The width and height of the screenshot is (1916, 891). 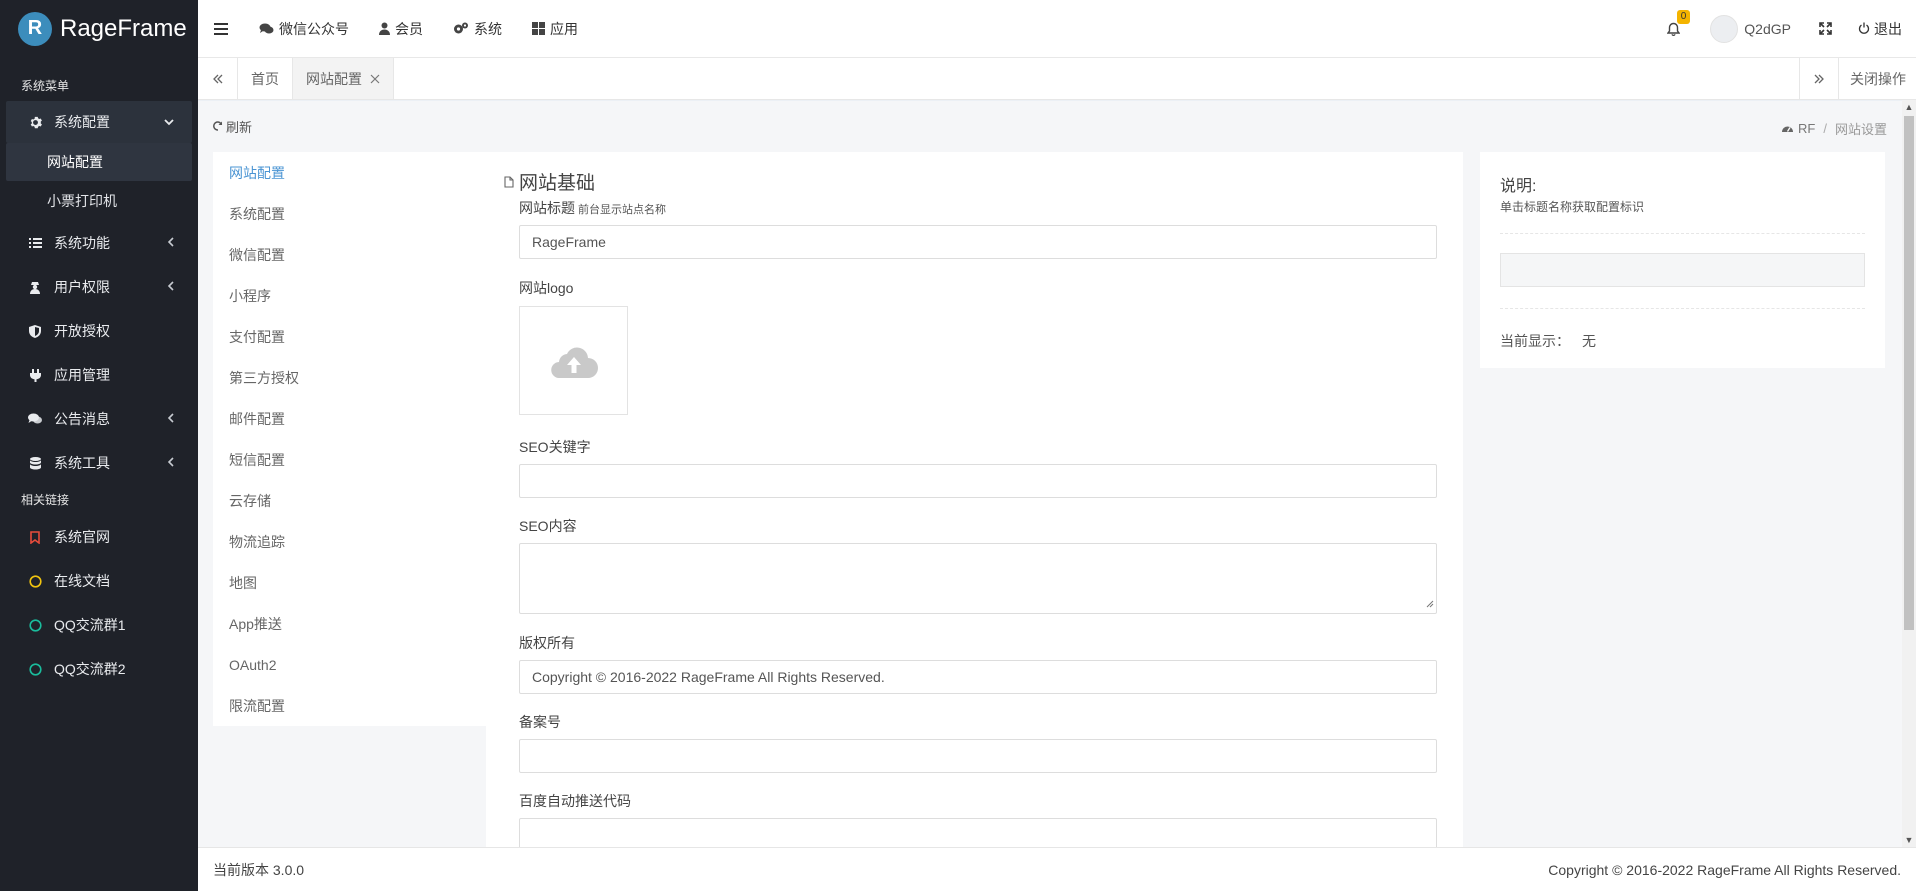 I want to click on config-key-display, so click(x=1682, y=270).